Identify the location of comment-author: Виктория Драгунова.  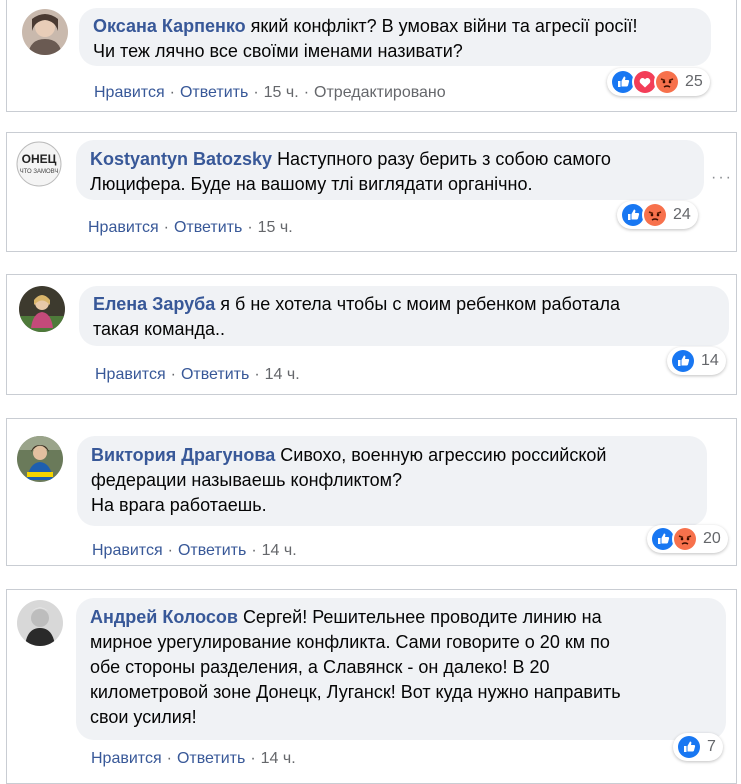
(183, 455).